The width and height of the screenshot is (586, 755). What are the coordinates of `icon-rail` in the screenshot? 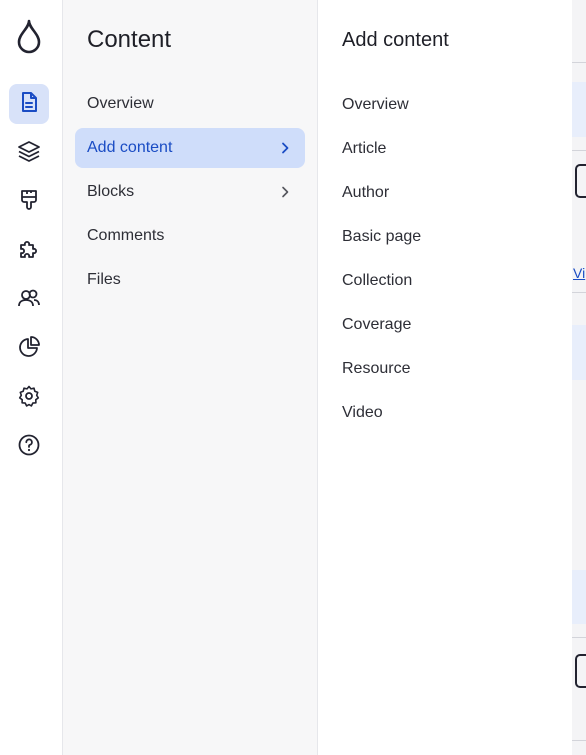 It's located at (31, 377).